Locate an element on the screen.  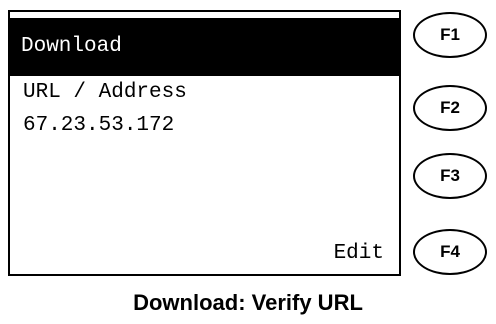
screen-title: Download is located at coordinates (204, 47).